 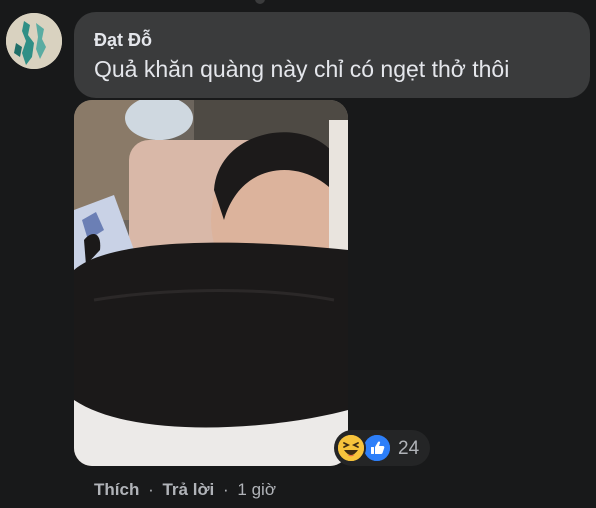 What do you see at coordinates (351, 448) in the screenshot?
I see `haha-emoji-icon` at bounding box center [351, 448].